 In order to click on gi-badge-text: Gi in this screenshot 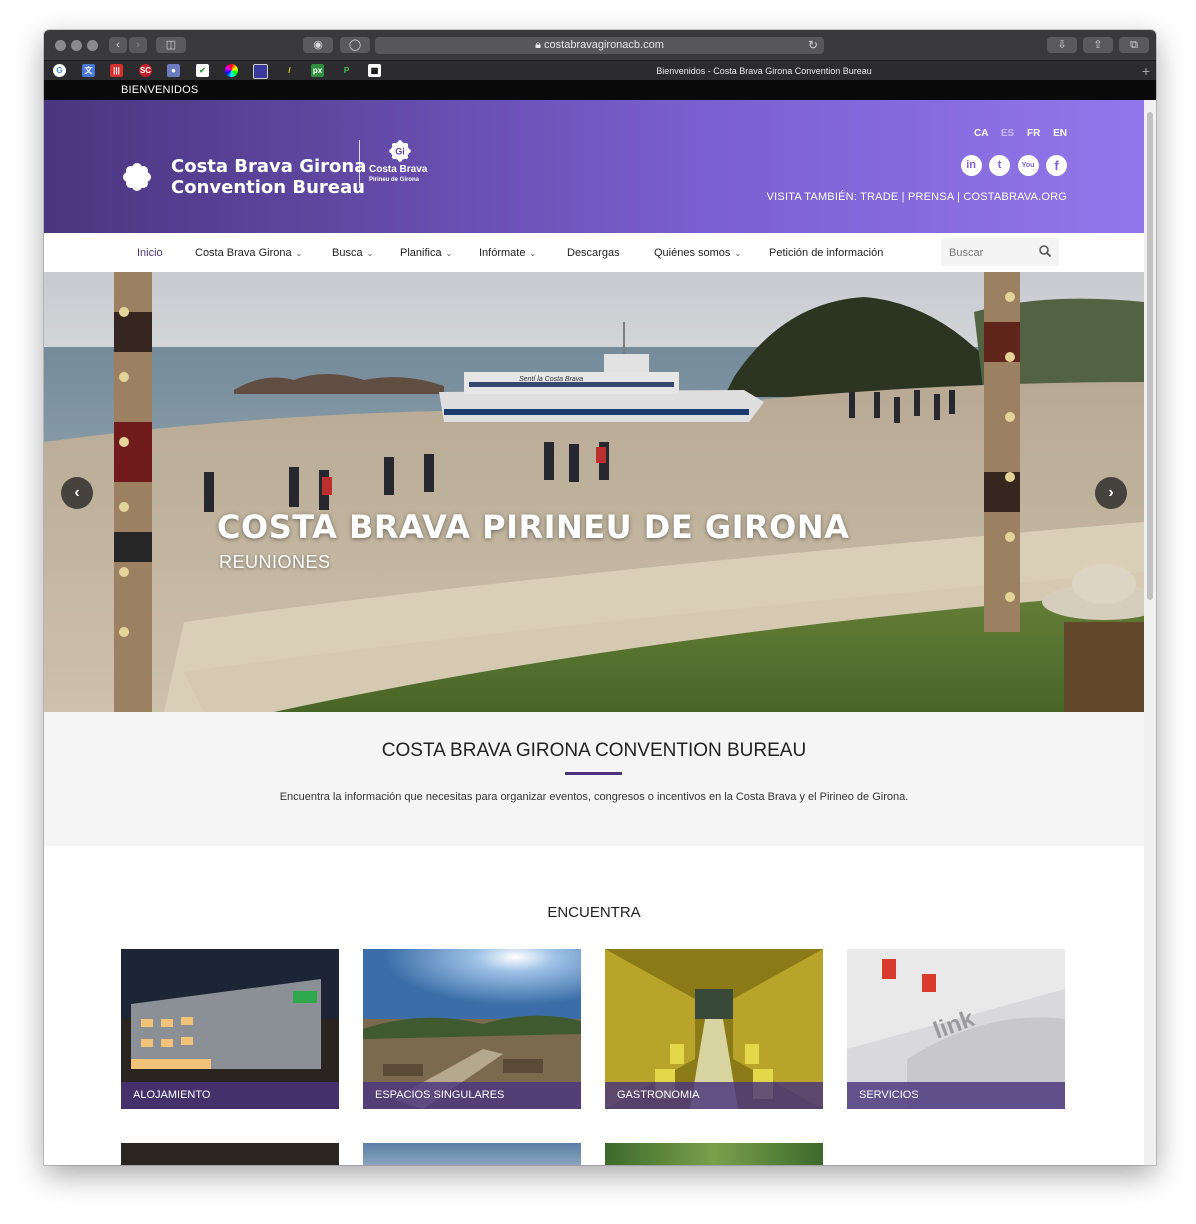, I will do `click(400, 152)`.